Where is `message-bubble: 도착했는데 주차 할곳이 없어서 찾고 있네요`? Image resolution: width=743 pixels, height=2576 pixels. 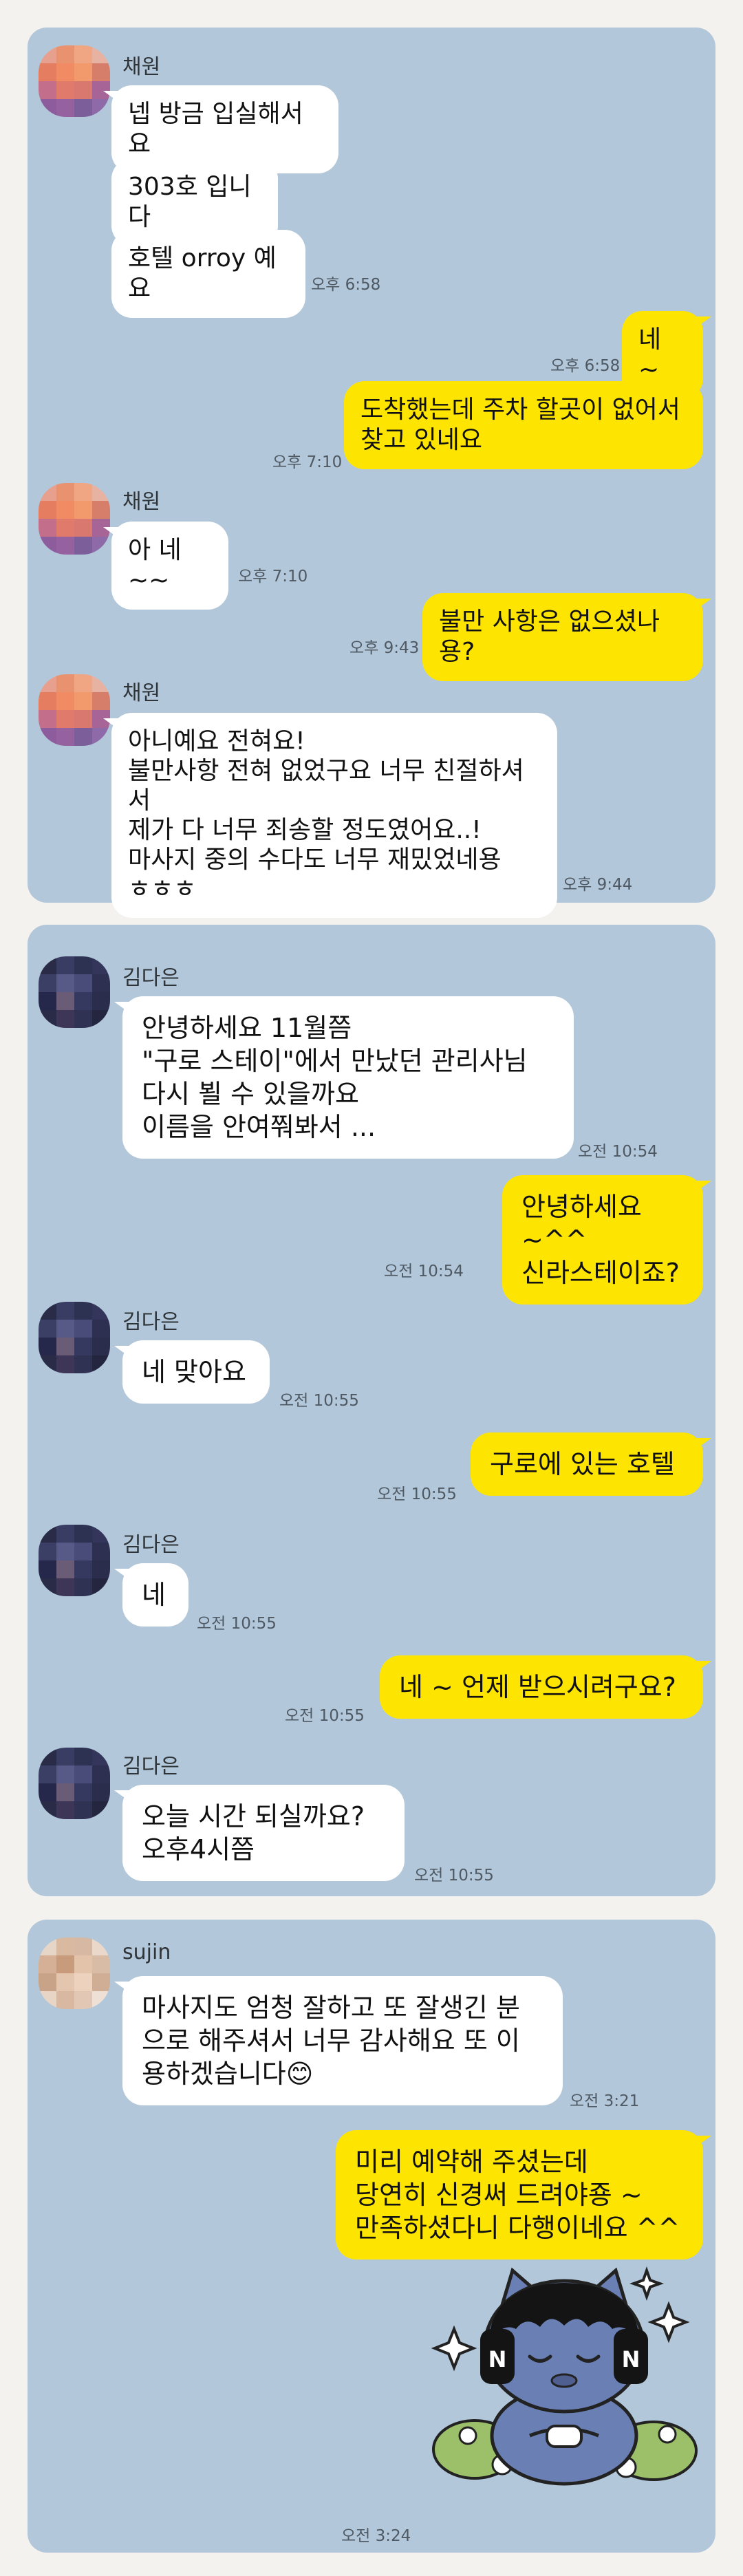
message-bubble: 도착했는데 주차 할곳이 없어서 찾고 있네요 is located at coordinates (523, 425).